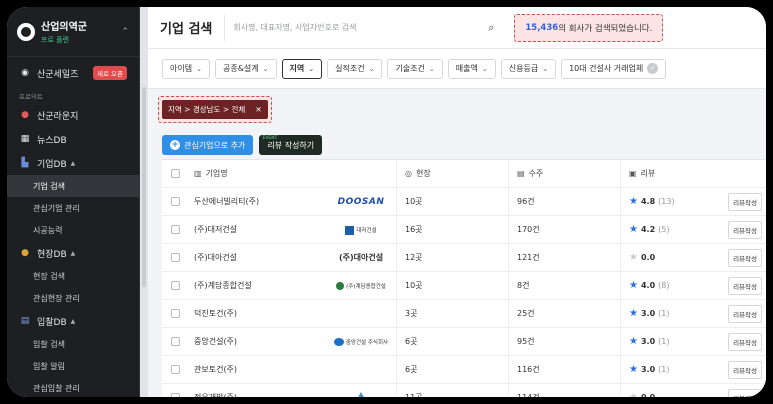  Describe the element at coordinates (175, 173) in the screenshot. I see `select-all-checkbox` at that location.